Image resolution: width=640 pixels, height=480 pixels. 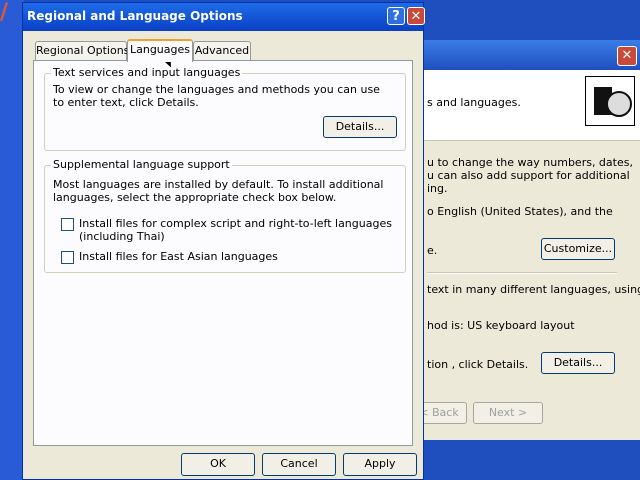 I want to click on tab-languages: Languages, so click(x=160, y=50).